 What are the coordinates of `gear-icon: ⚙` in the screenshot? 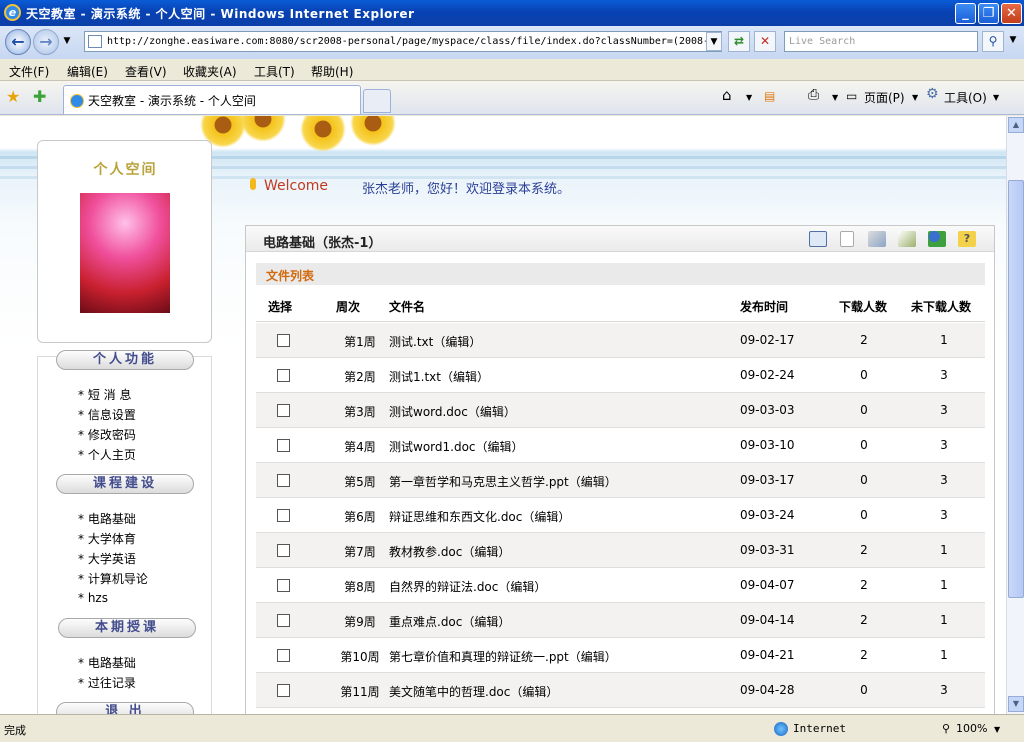 It's located at (932, 94).